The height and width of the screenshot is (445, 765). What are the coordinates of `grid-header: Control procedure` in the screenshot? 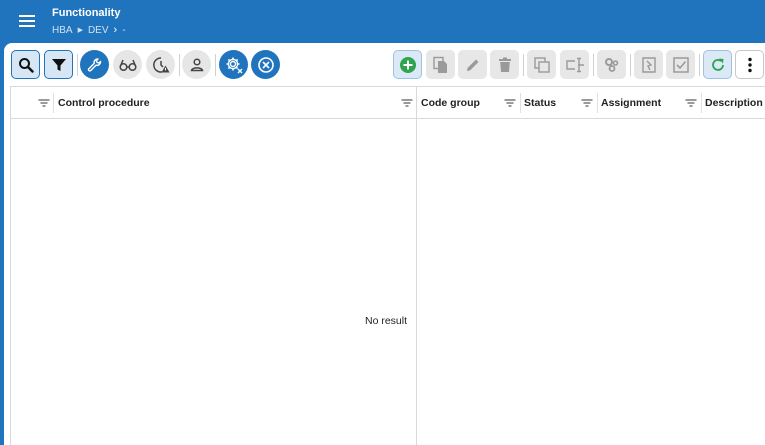 It's located at (213, 103).